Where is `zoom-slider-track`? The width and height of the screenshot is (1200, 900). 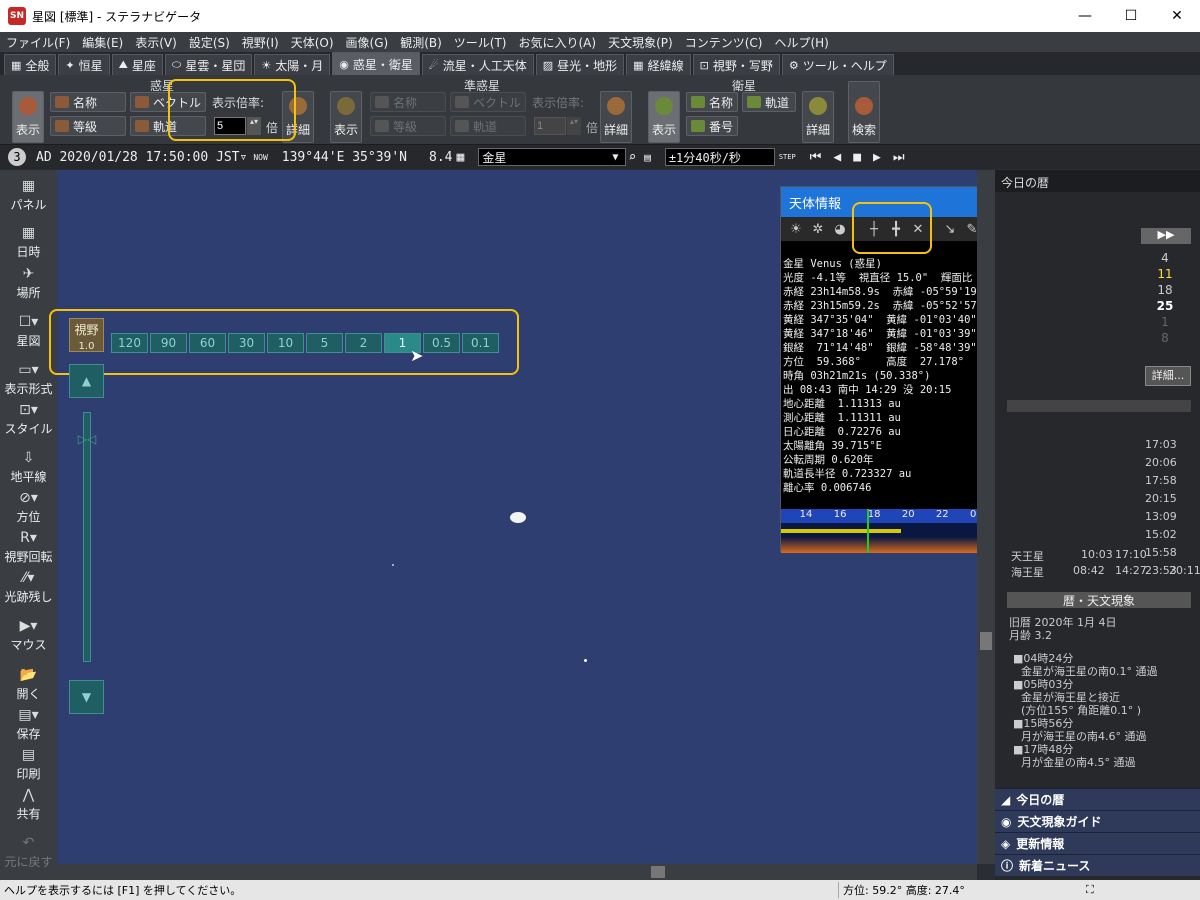
zoom-slider-track is located at coordinates (87, 537).